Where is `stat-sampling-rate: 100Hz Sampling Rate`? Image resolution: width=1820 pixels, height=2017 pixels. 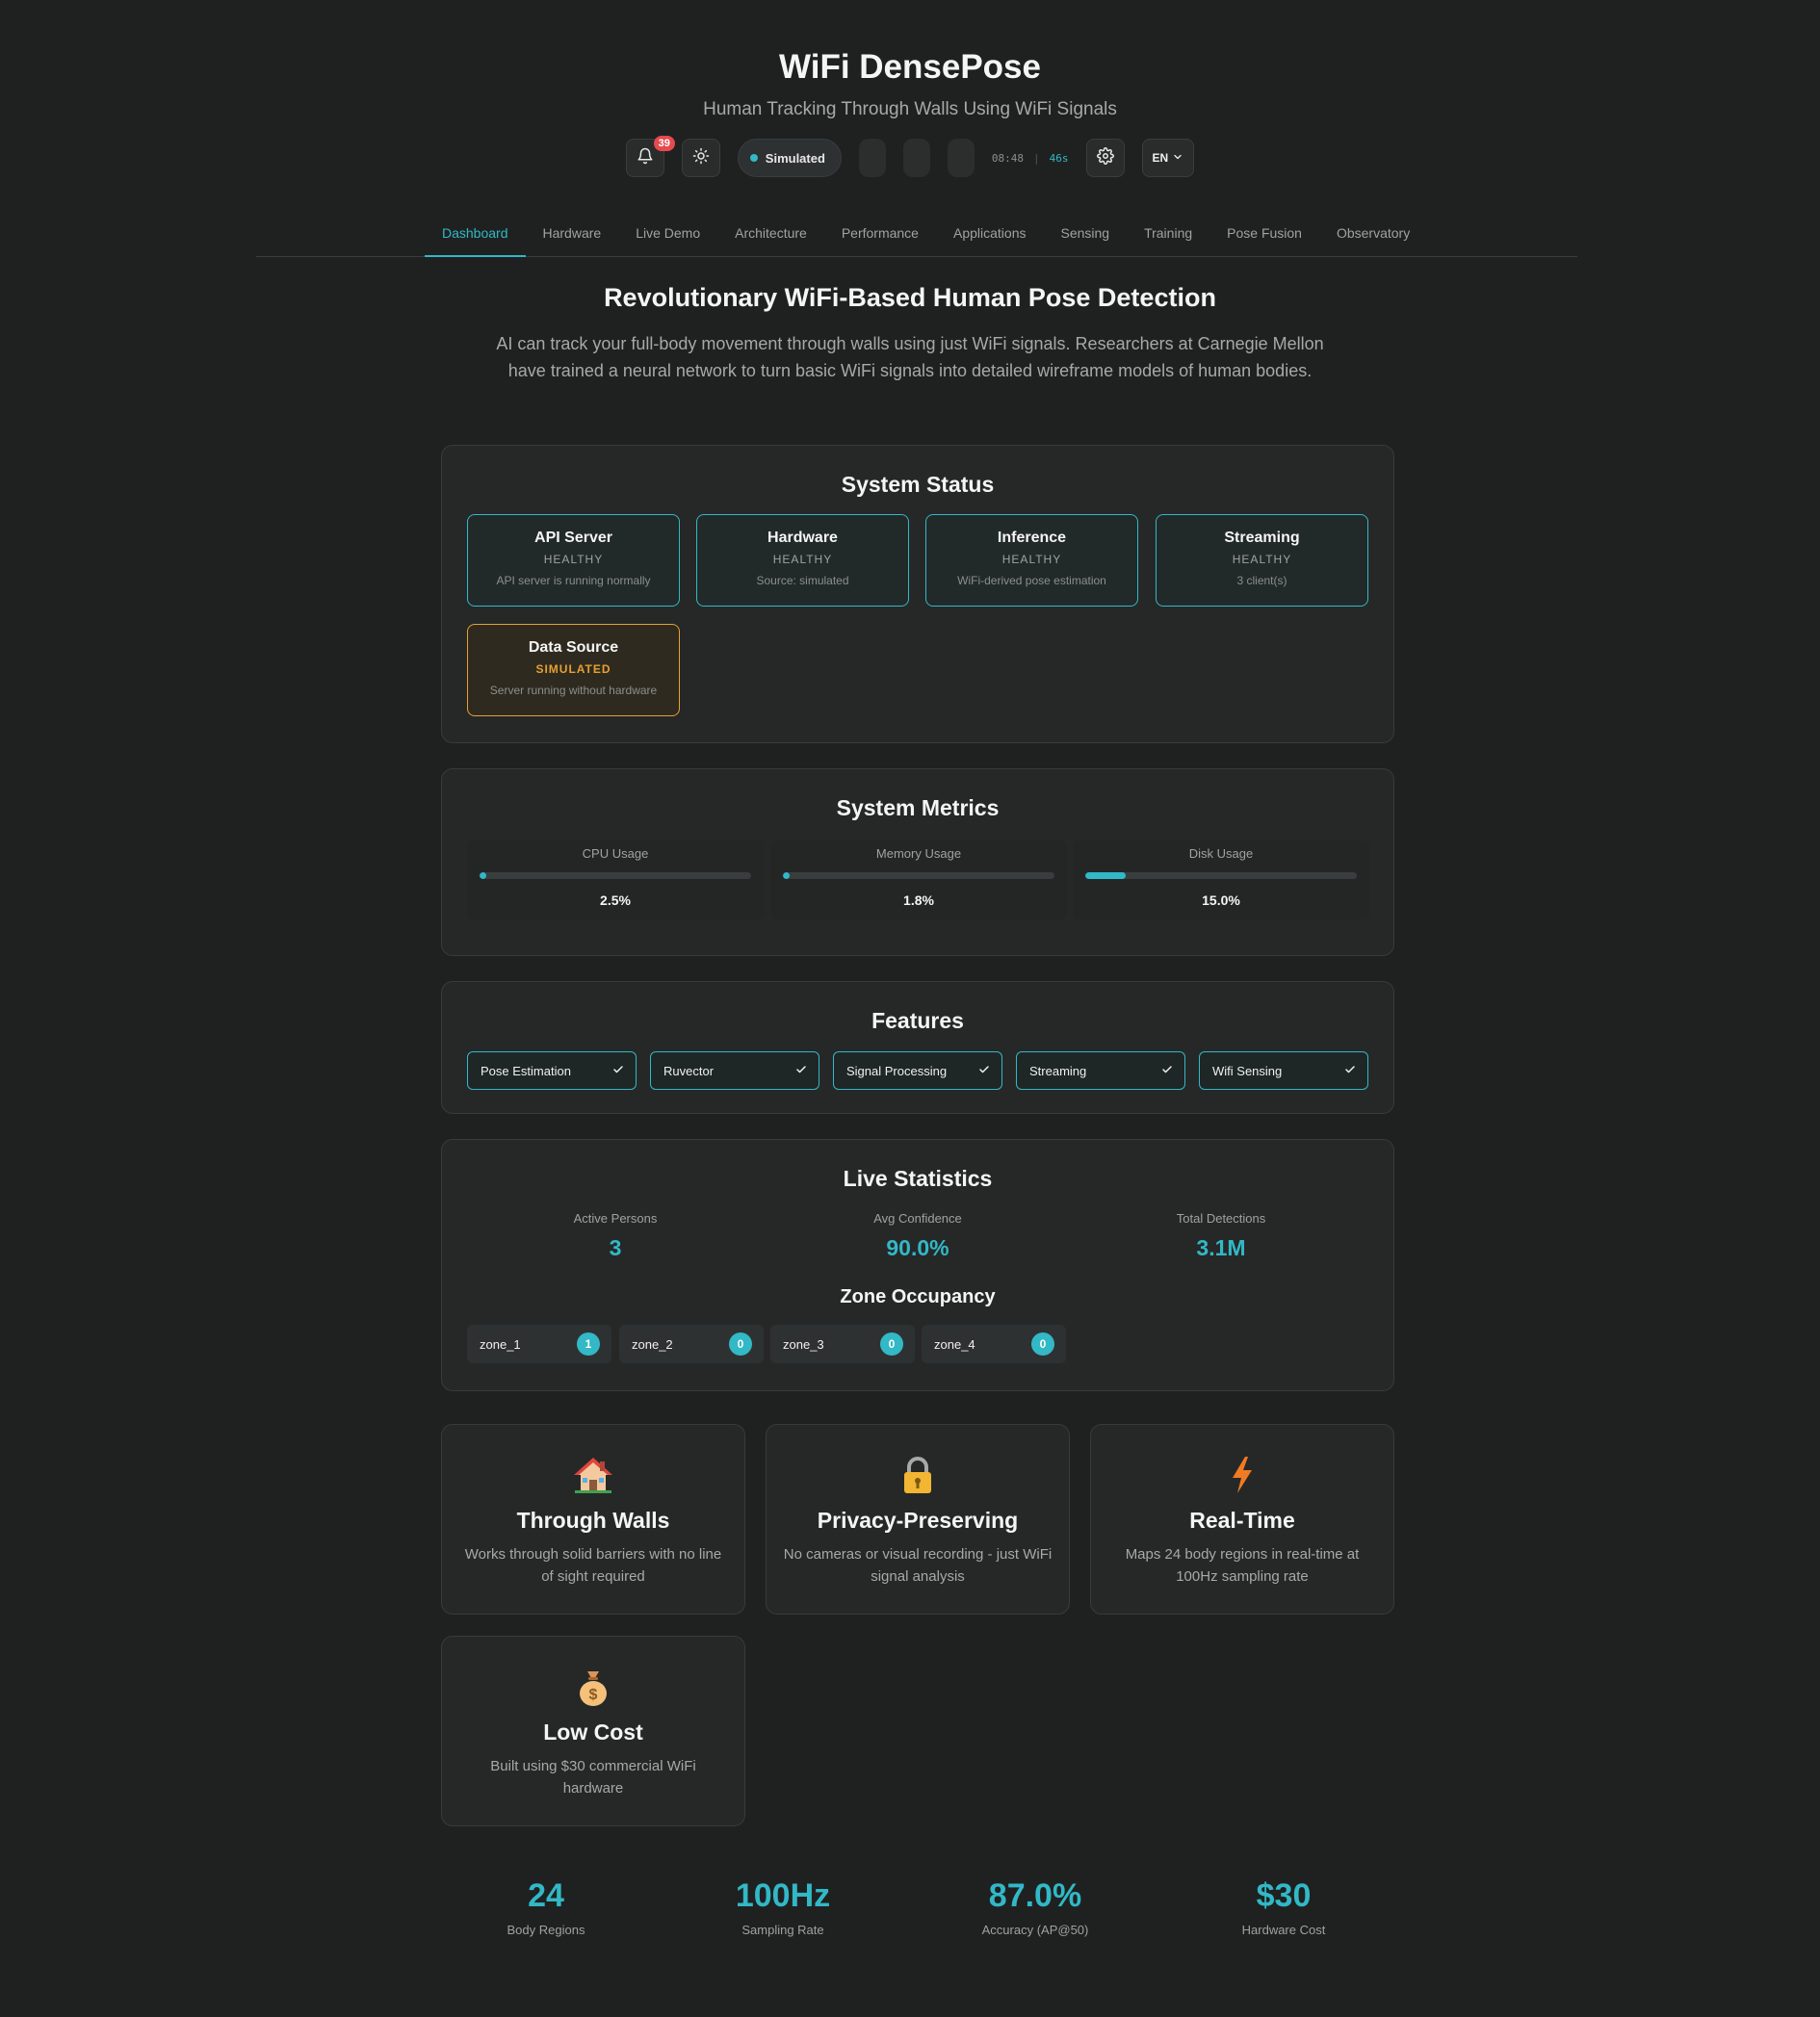 stat-sampling-rate: 100Hz Sampling Rate is located at coordinates (783, 1907).